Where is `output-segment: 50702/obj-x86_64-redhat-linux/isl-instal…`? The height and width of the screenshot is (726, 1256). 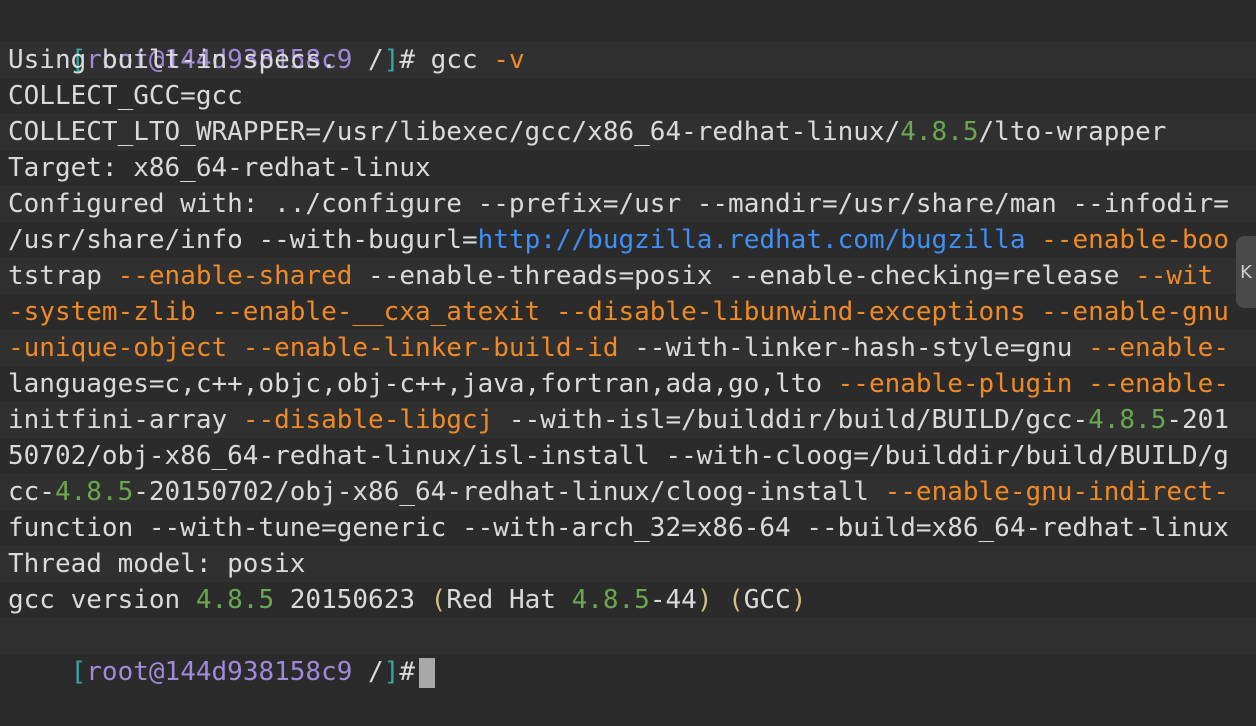
output-segment: 50702/obj-x86_64-redhat-linux/isl-instal… is located at coordinates (618, 456).